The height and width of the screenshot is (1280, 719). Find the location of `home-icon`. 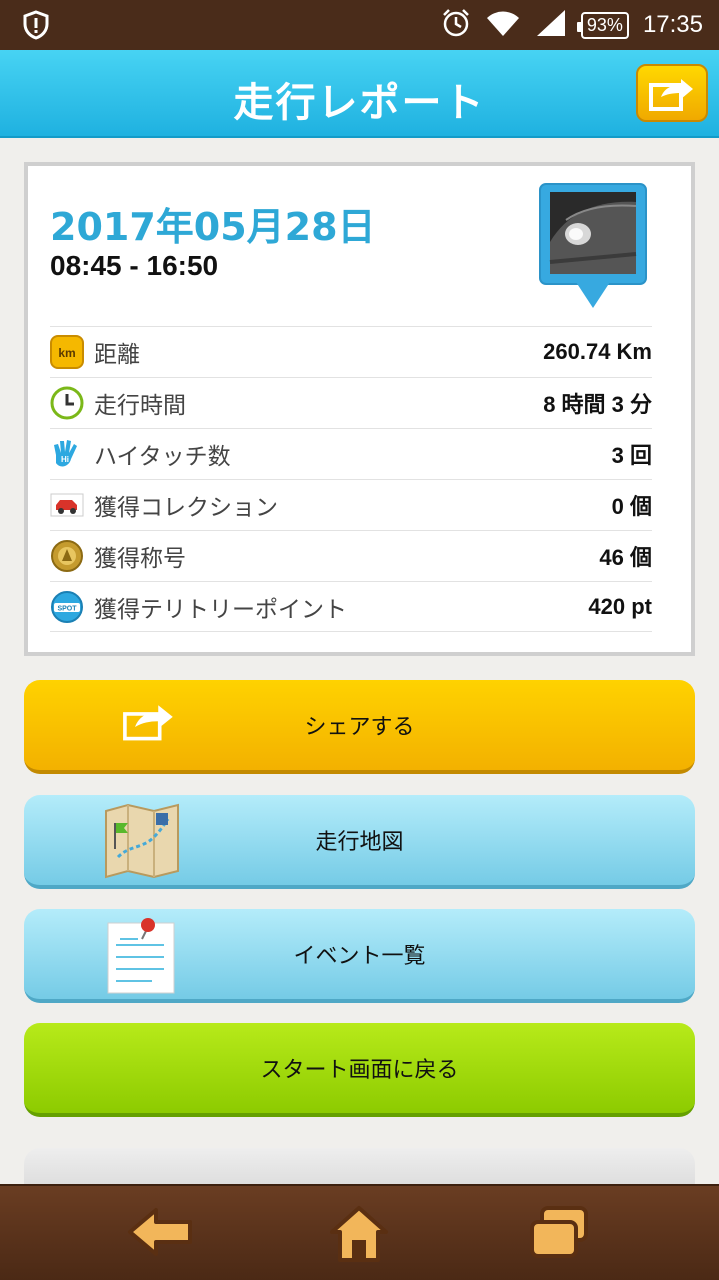

home-icon is located at coordinates (359, 1232).